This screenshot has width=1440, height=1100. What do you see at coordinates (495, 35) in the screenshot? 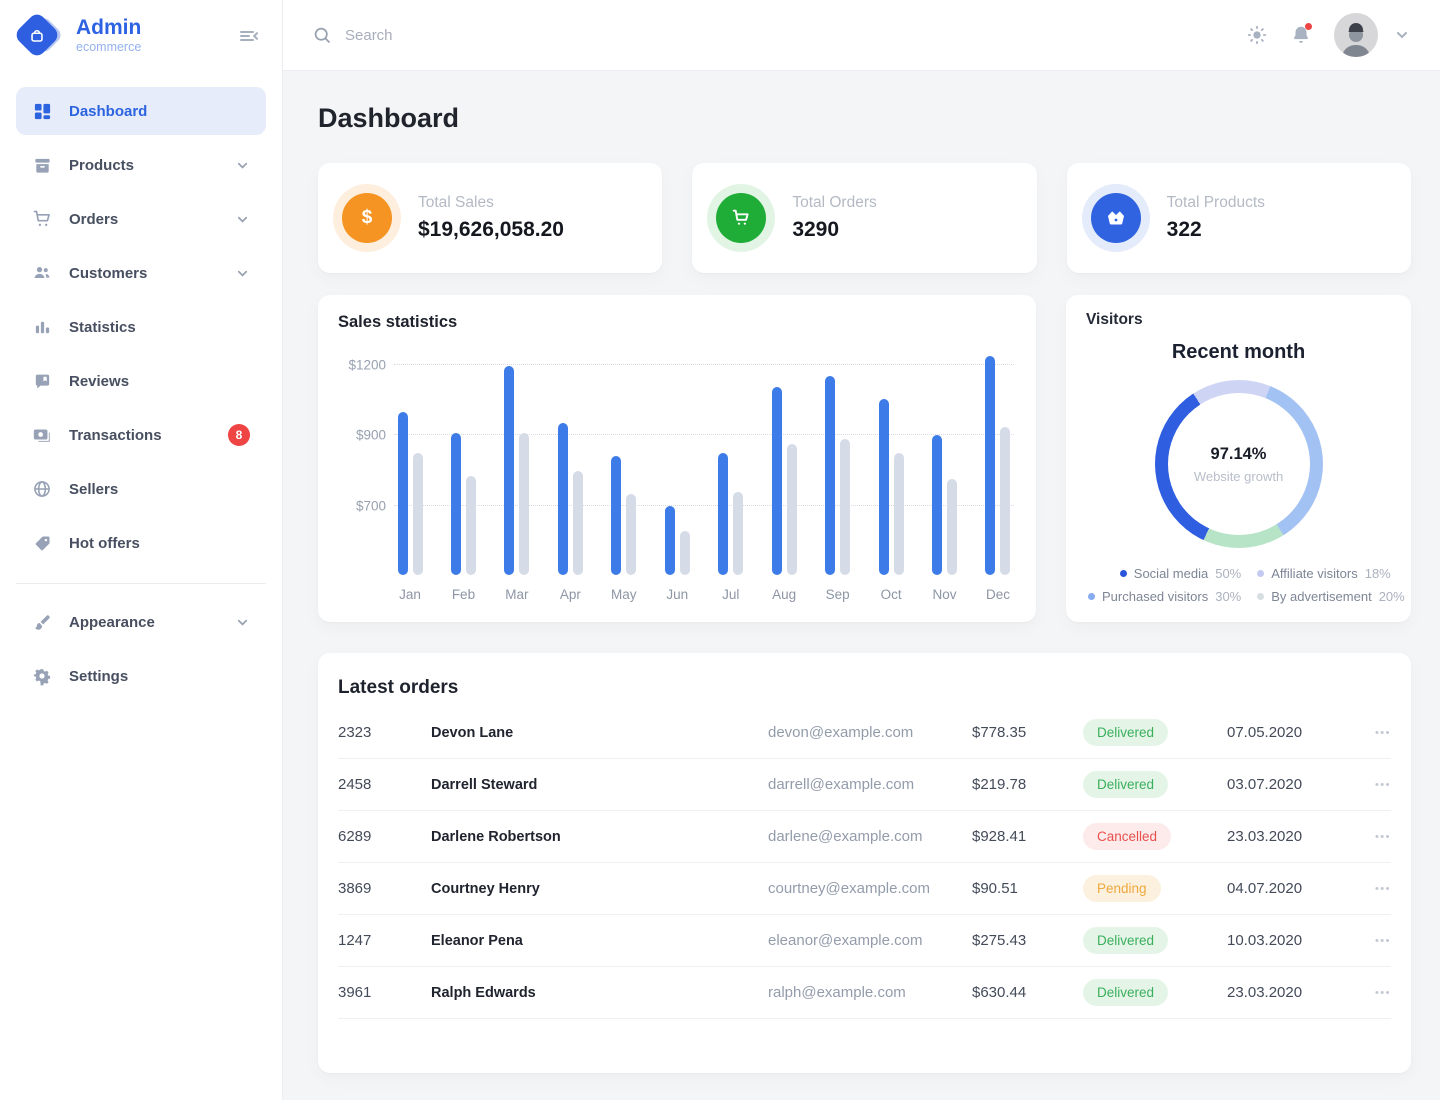
I see `search-input` at bounding box center [495, 35].